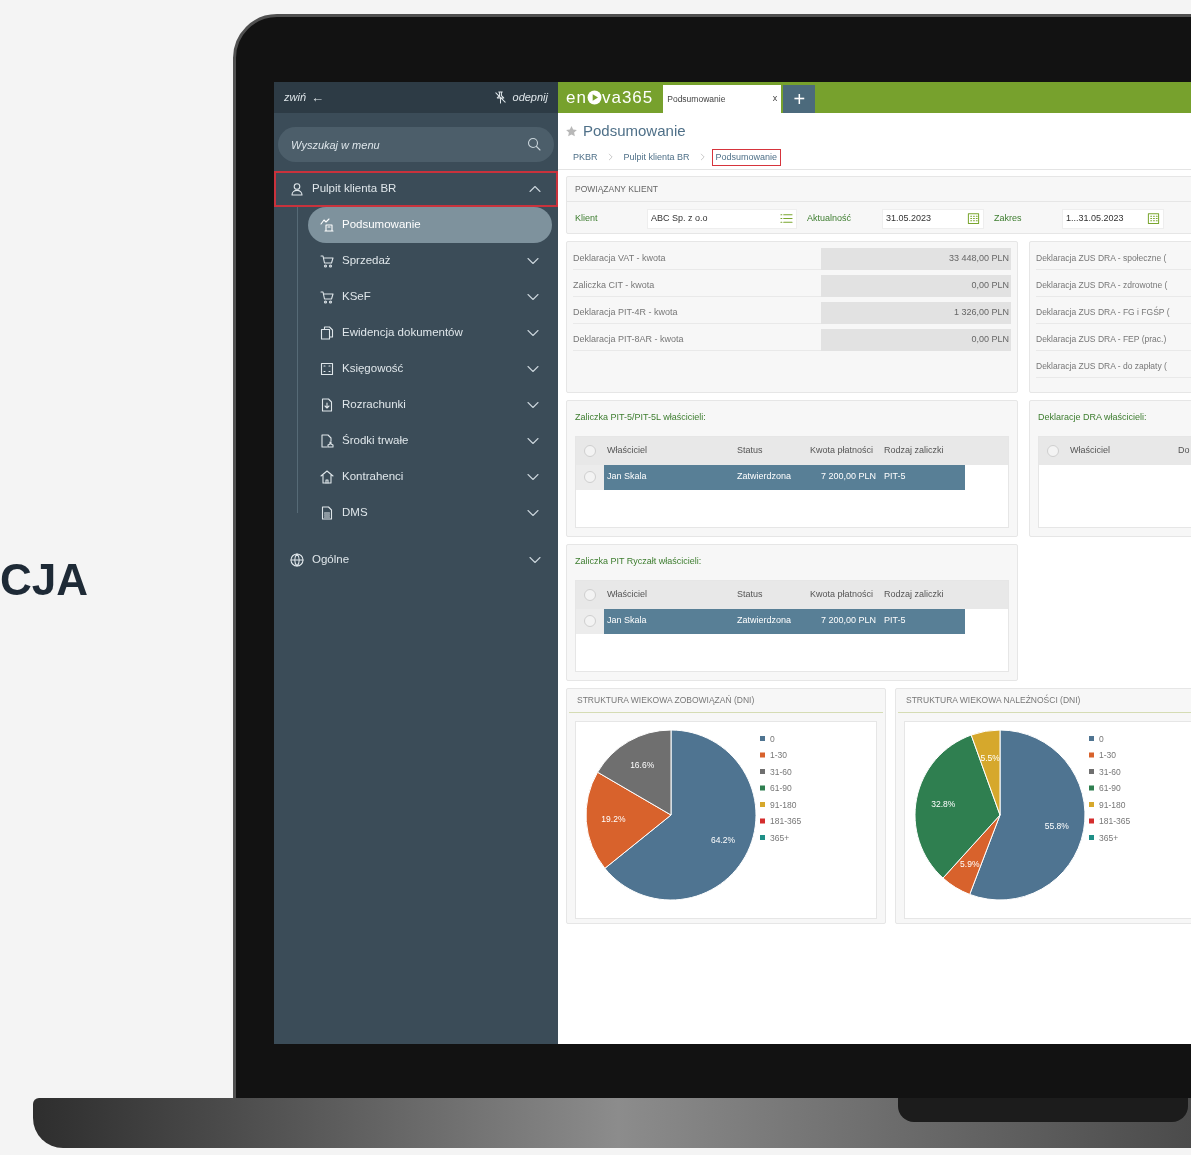 This screenshot has width=1191, height=1155. What do you see at coordinates (520, 97) in the screenshot?
I see `unpin-button: odepnij` at bounding box center [520, 97].